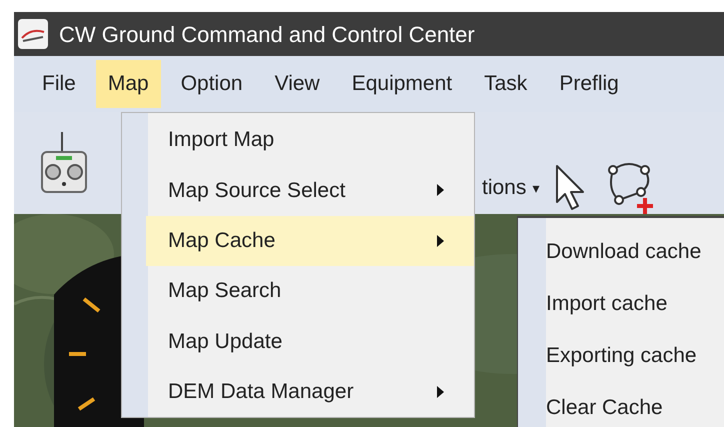  What do you see at coordinates (506, 84) in the screenshot?
I see `menu-item: Task` at bounding box center [506, 84].